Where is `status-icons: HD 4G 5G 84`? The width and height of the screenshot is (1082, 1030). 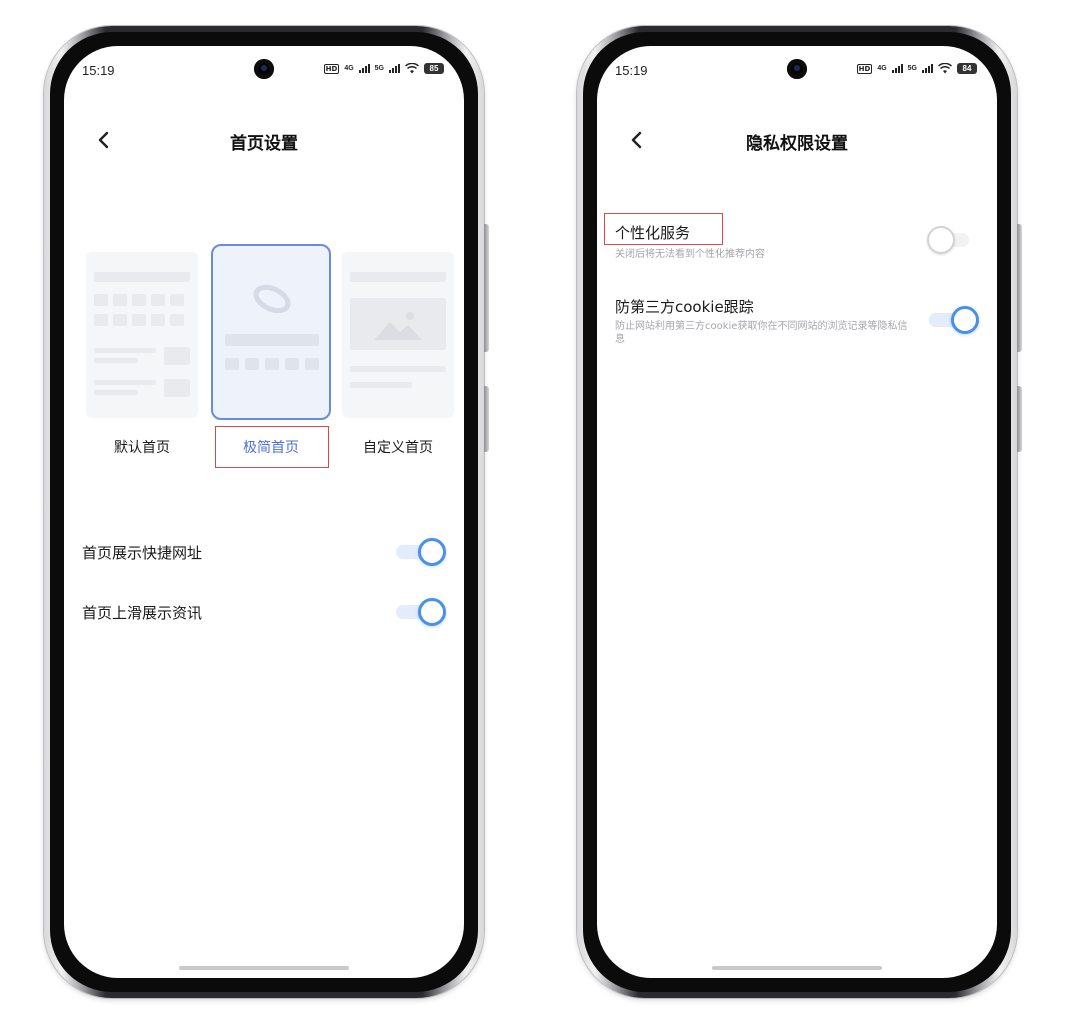
status-icons: HD 4G 5G 84 is located at coordinates (916, 68).